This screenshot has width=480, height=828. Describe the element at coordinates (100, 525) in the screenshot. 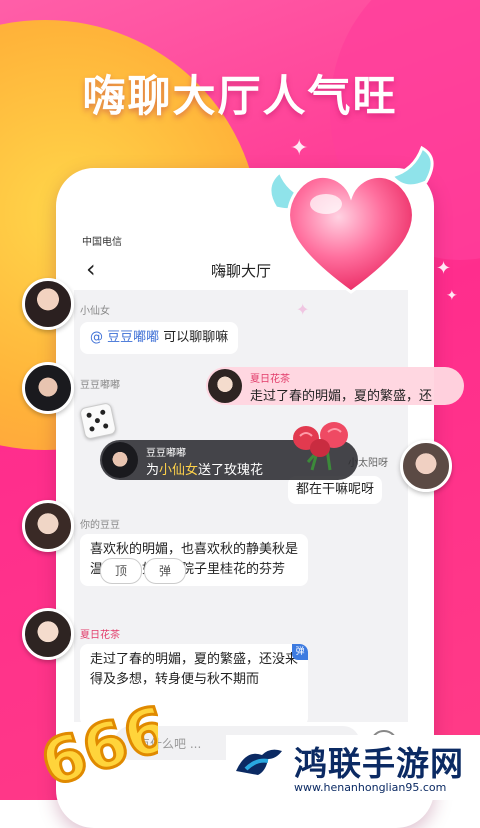

I see `message-username: 你的豆豆` at that location.